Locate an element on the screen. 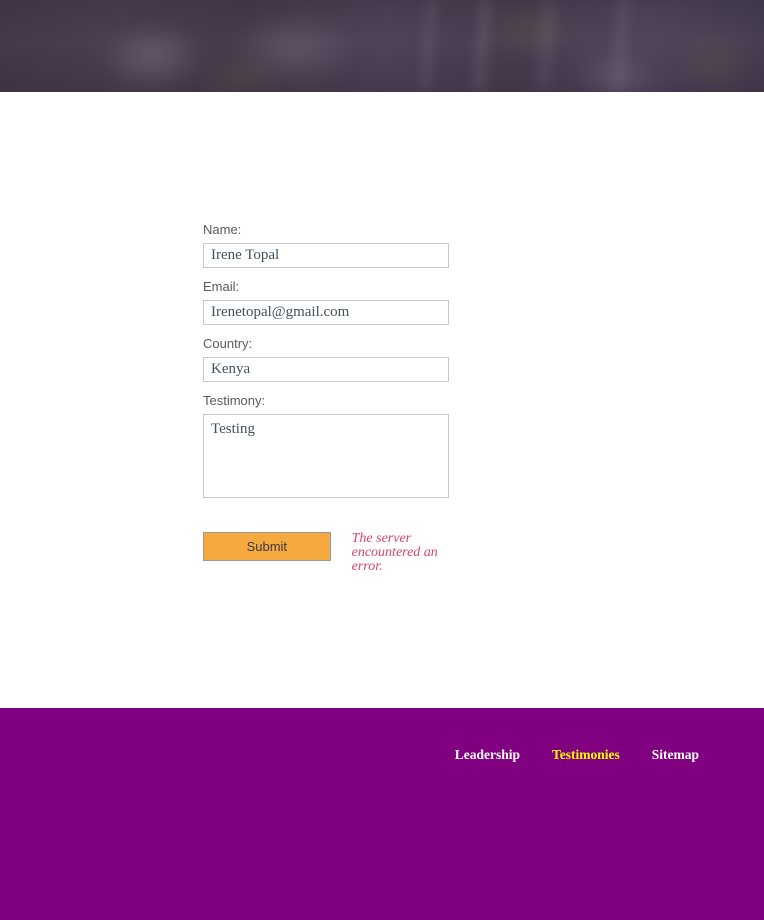 The width and height of the screenshot is (764, 920). email-field-group: Email: is located at coordinates (326, 302).